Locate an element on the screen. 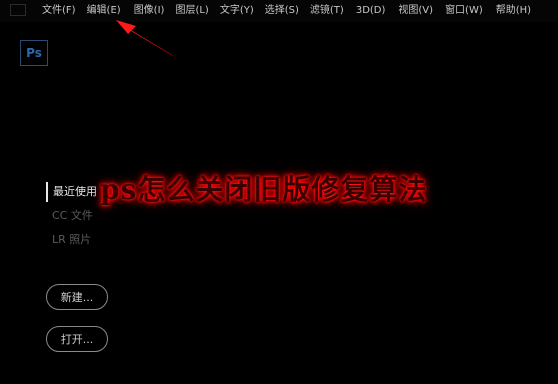 The width and height of the screenshot is (558, 384). menu-filter: 滤镜(T) is located at coordinates (327, 11).